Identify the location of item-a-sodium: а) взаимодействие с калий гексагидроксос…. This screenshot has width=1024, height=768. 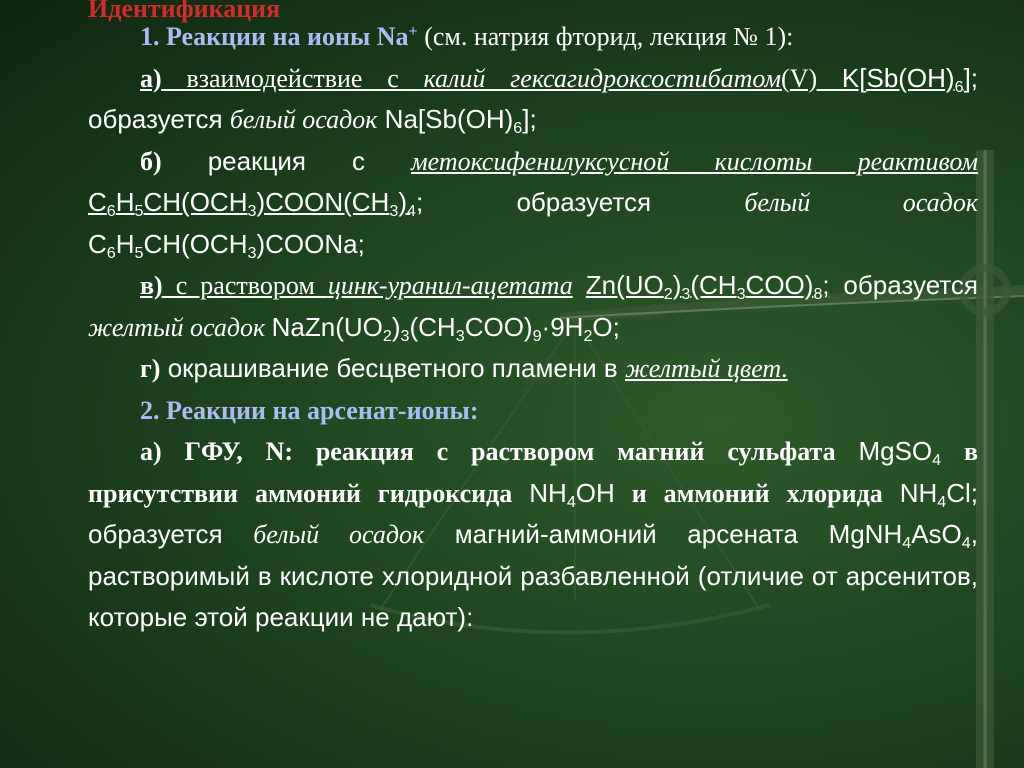
(533, 99).